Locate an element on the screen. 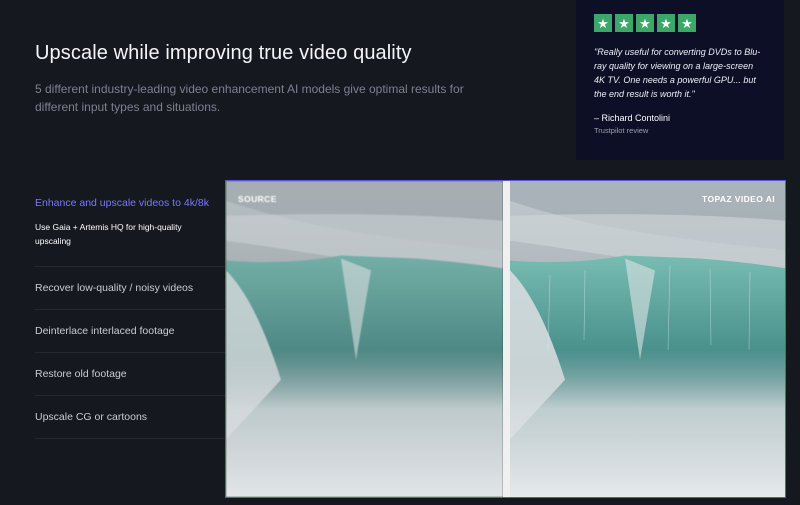 Image resolution: width=800 pixels, height=505 pixels. feature-label: Recover low-quality / noisy videos is located at coordinates (114, 288).